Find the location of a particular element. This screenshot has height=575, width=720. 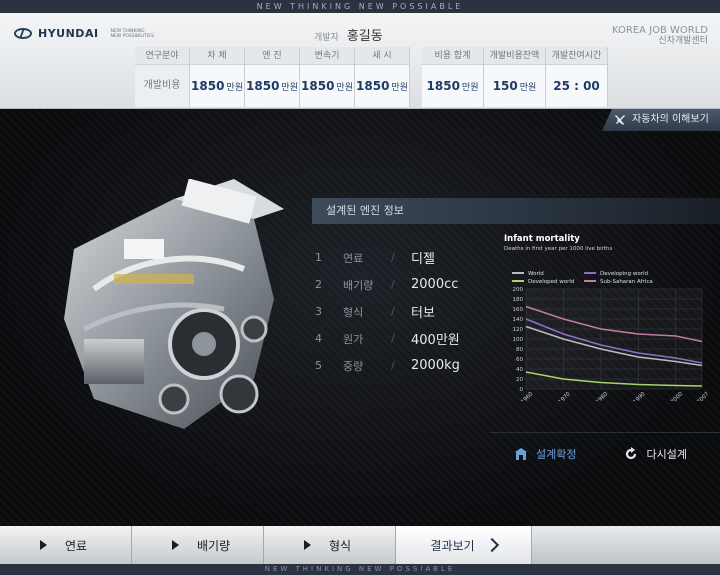

chevron-right-icon is located at coordinates (491, 545).